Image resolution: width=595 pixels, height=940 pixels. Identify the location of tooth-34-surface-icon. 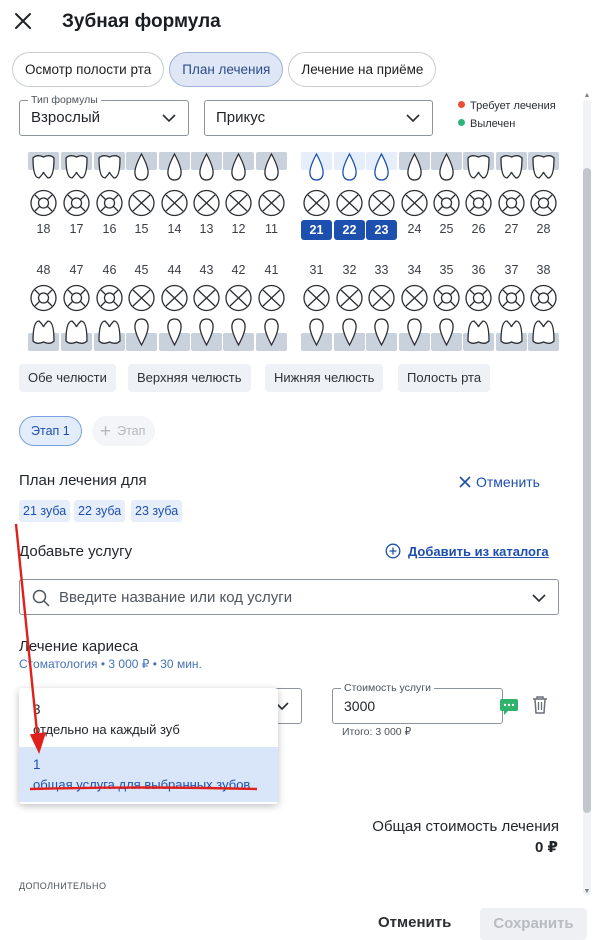
(414, 300).